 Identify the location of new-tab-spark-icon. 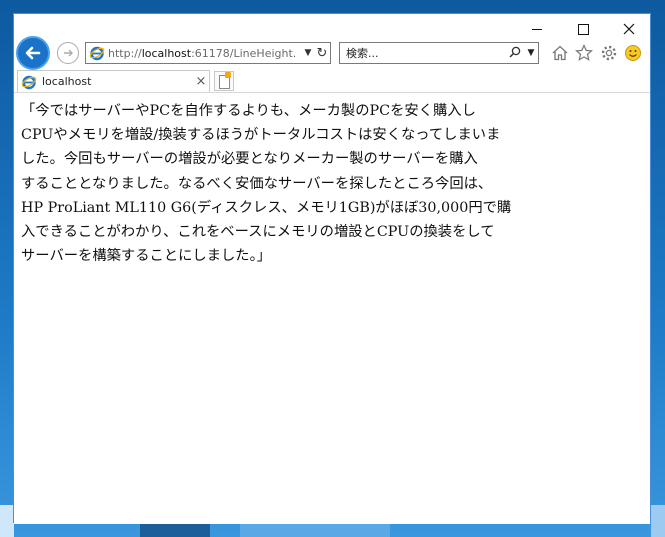
(228, 75).